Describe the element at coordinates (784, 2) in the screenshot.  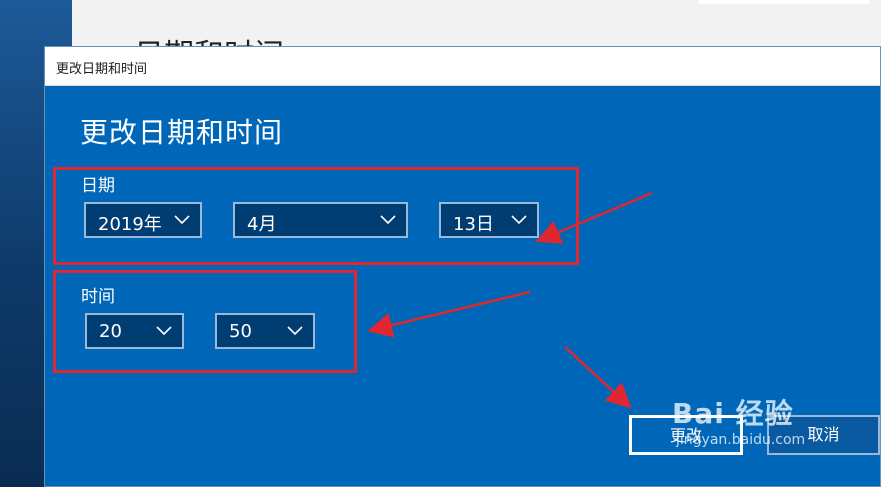
I see `search-box` at that location.